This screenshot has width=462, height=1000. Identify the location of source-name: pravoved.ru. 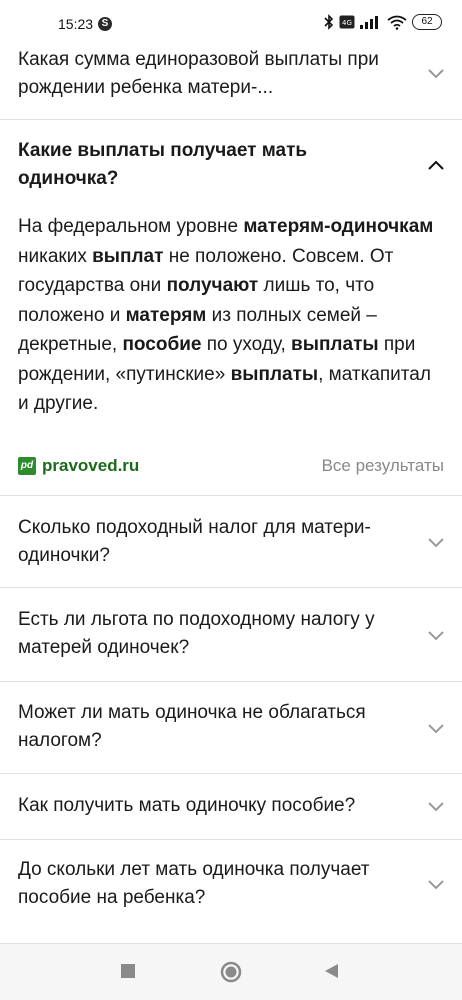
(90, 466).